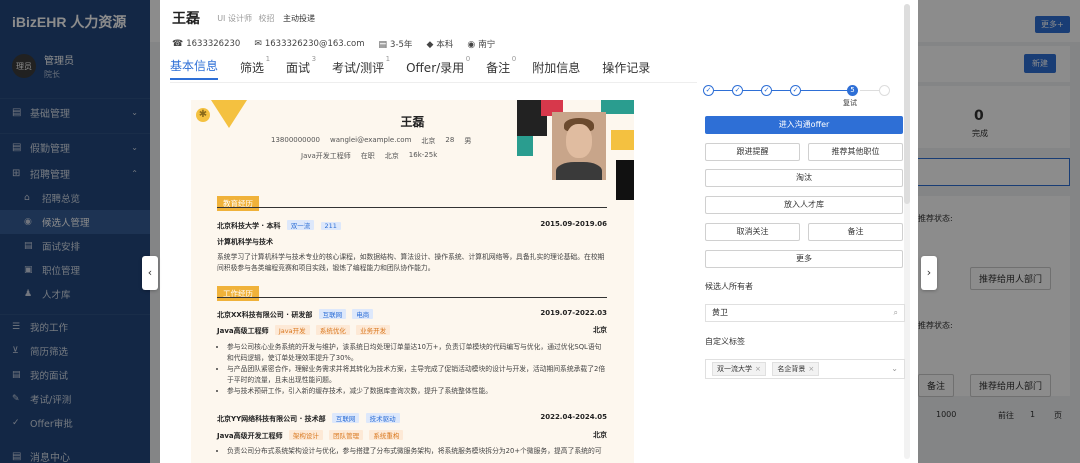  Describe the element at coordinates (75, 423) in the screenshot. I see `sidebar-item-offer-approval: ✓ Offer审批` at that location.